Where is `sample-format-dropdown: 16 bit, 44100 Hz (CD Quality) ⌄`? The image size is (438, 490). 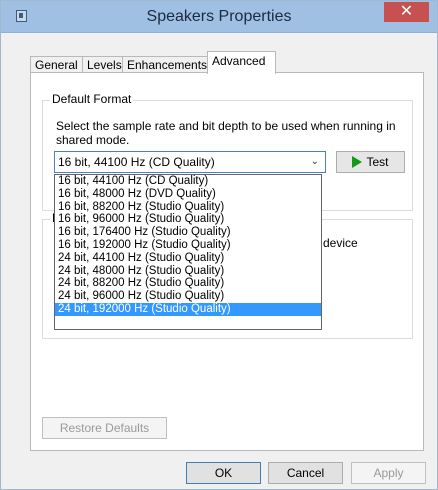 sample-format-dropdown: 16 bit, 44100 Hz (CD Quality) ⌄ is located at coordinates (190, 162).